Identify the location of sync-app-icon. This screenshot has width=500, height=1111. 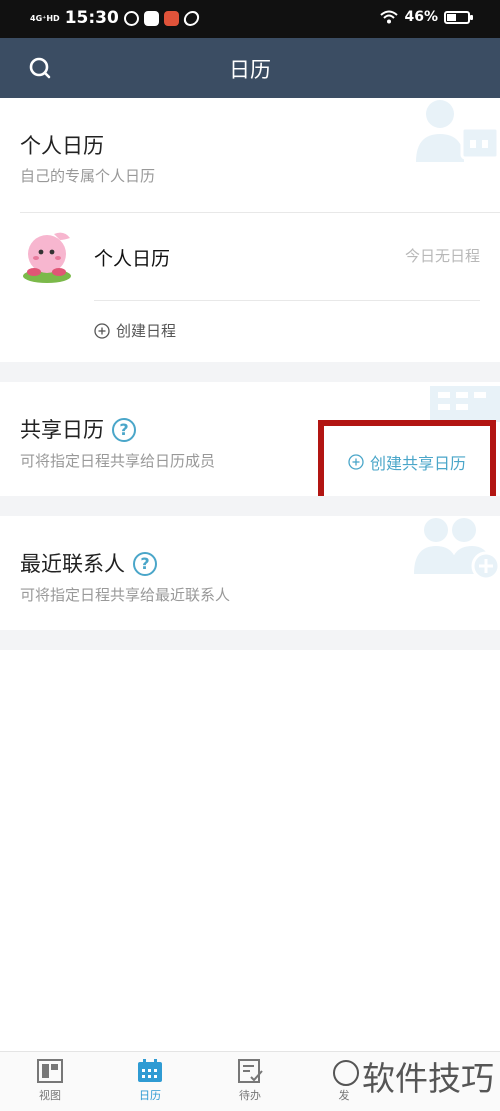
(191, 18).